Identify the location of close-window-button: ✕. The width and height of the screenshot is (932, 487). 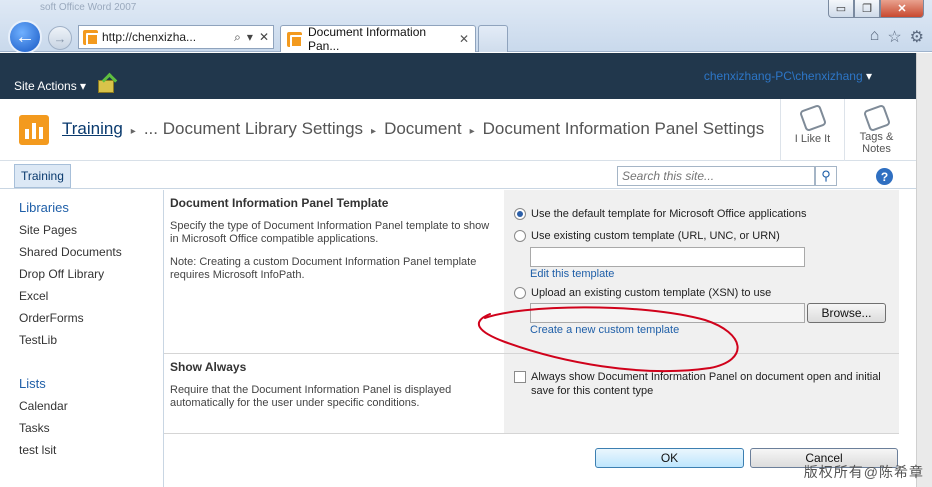
(902, 9).